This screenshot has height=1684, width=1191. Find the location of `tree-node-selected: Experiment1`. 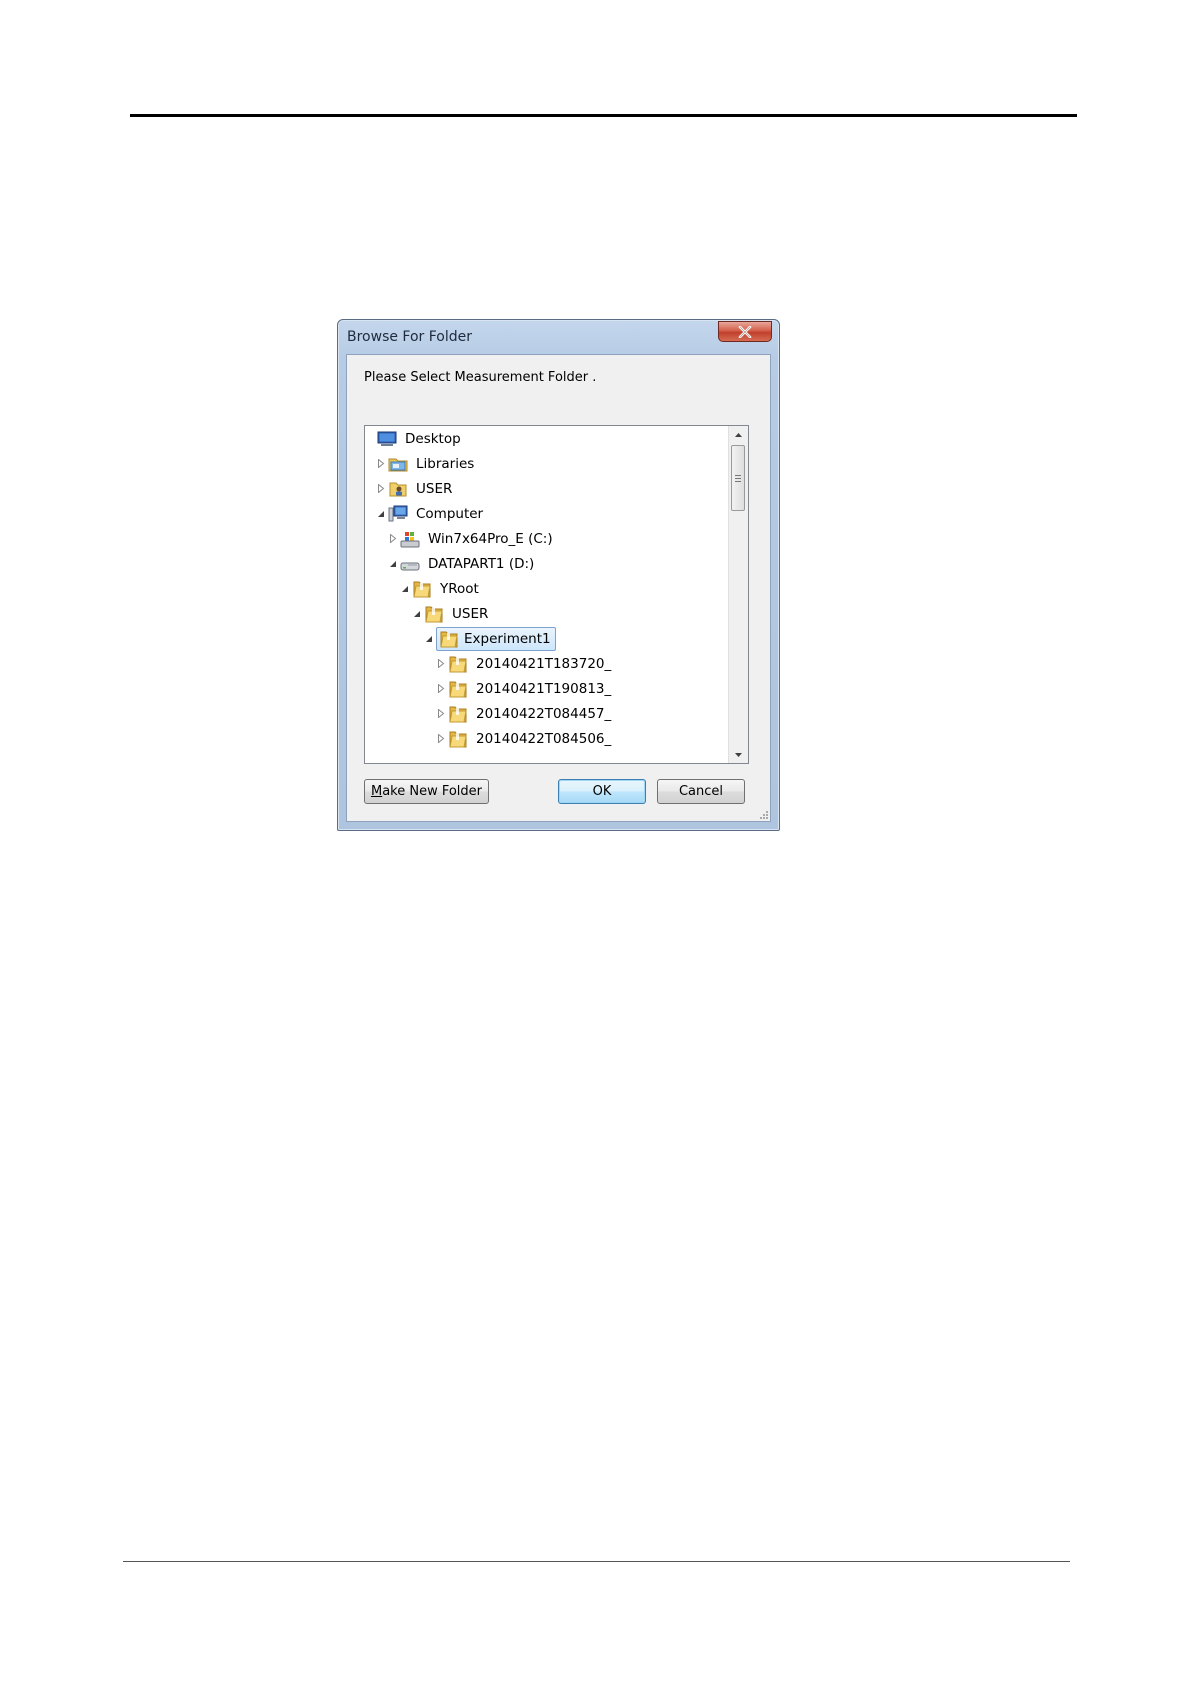

tree-node-selected: Experiment1 is located at coordinates (489, 638).